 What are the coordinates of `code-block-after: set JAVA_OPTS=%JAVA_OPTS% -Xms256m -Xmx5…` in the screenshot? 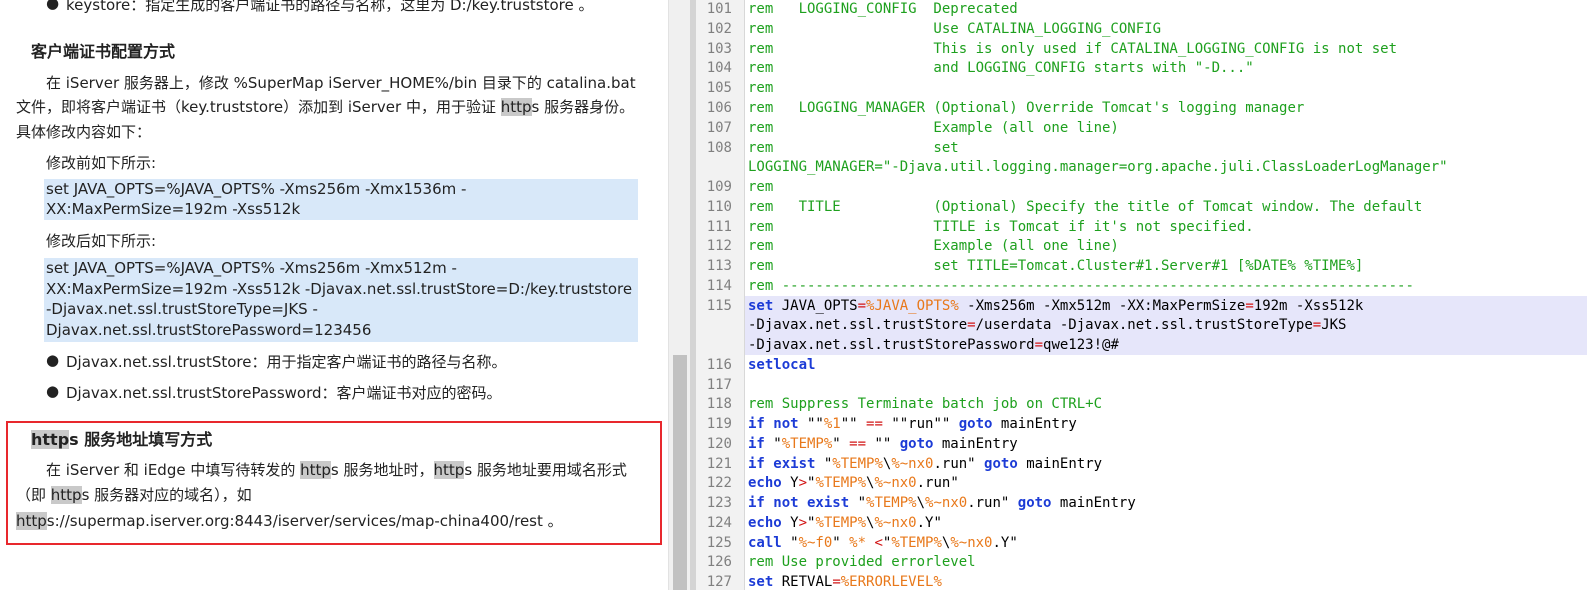 It's located at (341, 300).